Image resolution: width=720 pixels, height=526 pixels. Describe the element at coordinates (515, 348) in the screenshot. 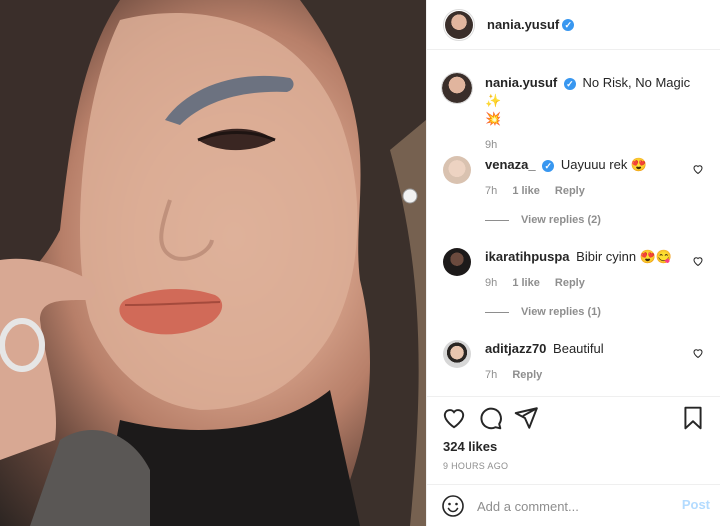

I see `comment-username: aditjazz70` at that location.